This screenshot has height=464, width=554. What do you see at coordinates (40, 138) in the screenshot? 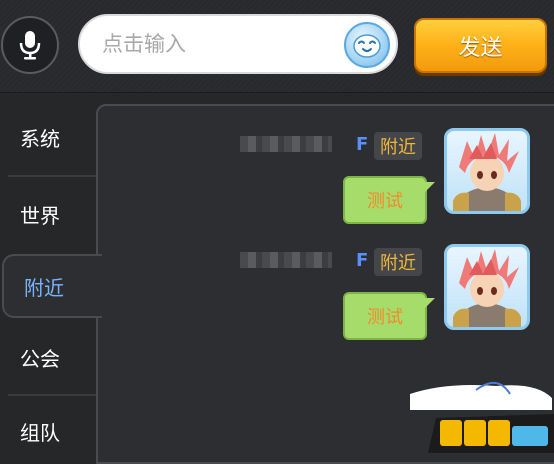
I see `tab-label: 系统` at bounding box center [40, 138].